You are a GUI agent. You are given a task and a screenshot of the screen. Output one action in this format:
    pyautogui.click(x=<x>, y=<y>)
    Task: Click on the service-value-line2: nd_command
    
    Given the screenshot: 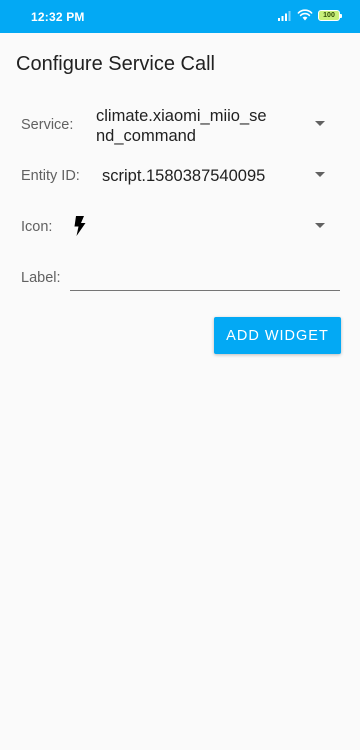 What is the action you would take?
    pyautogui.click(x=146, y=136)
    